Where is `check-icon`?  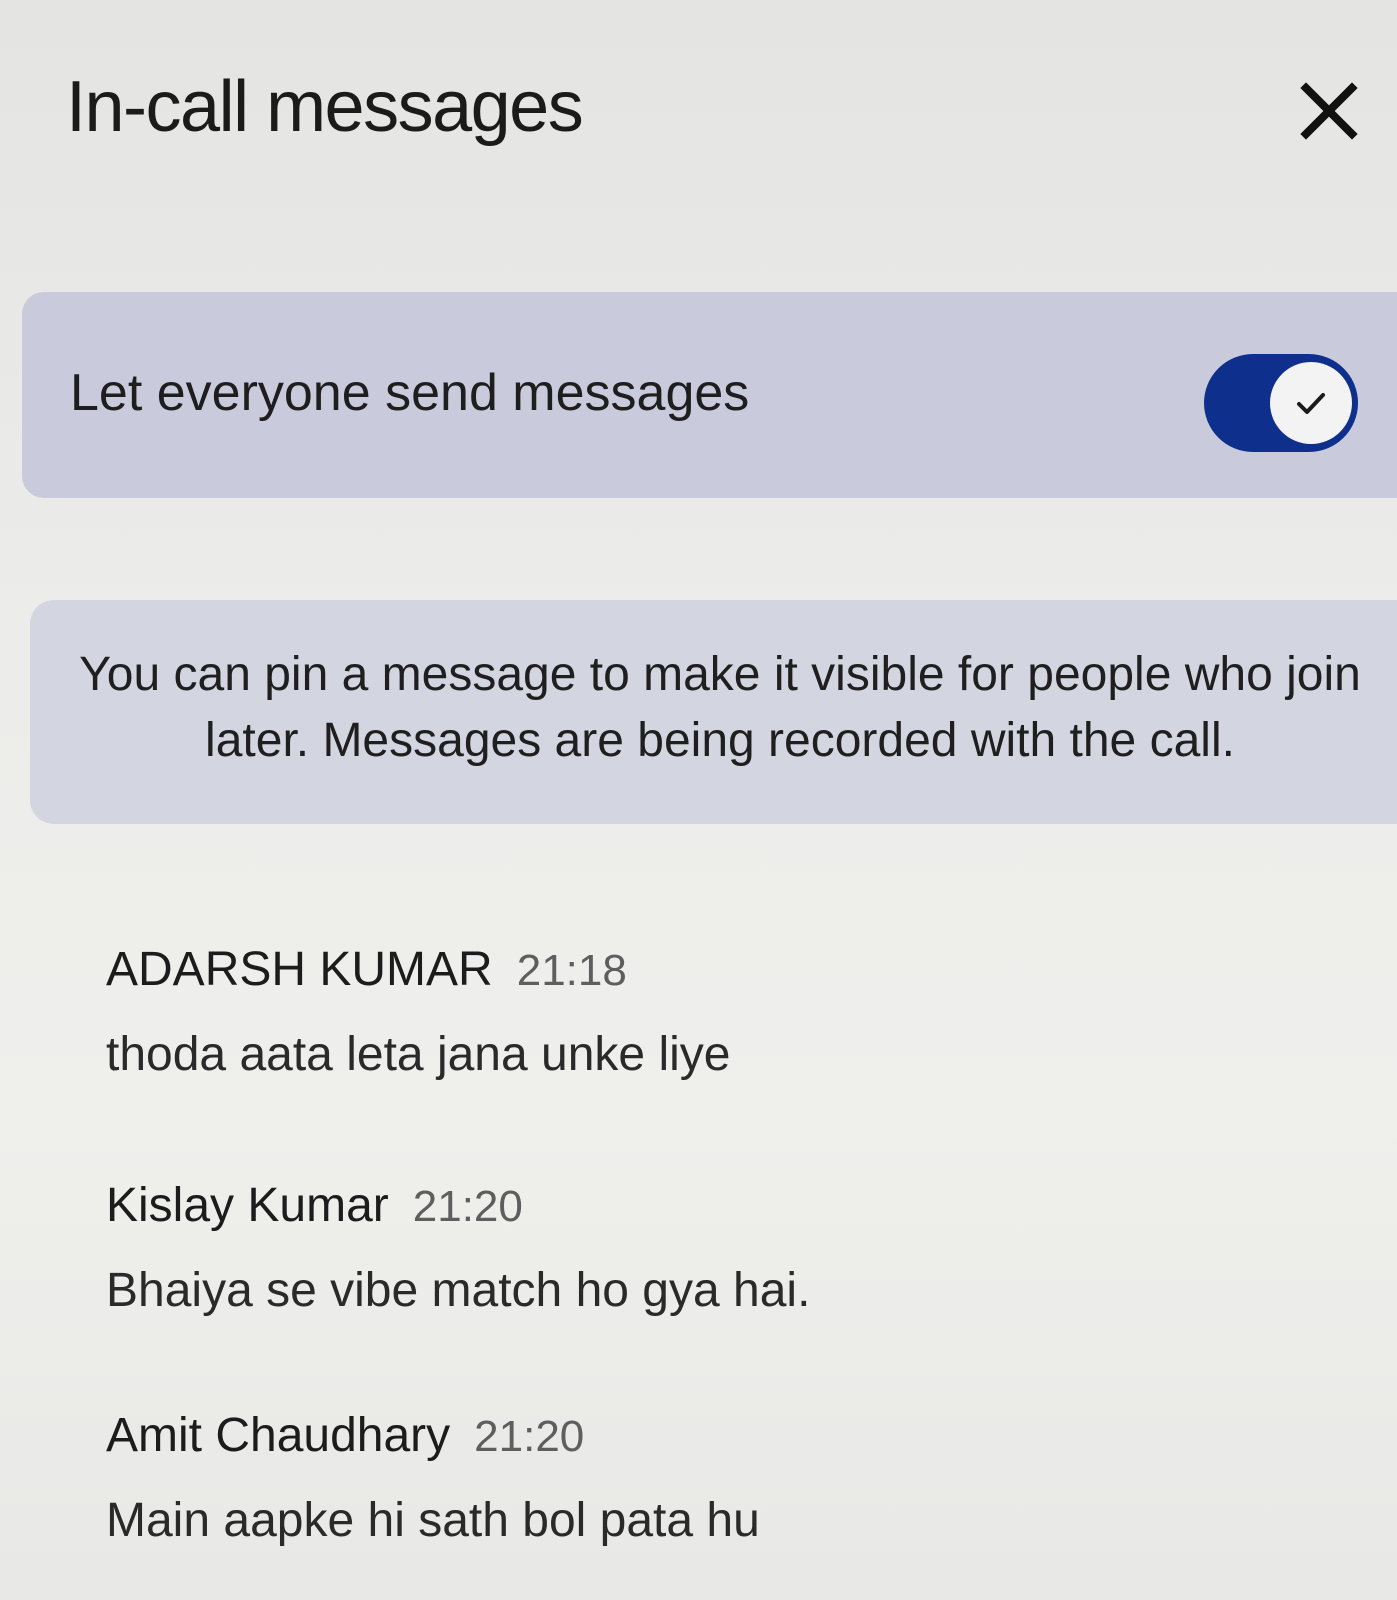 check-icon is located at coordinates (1311, 403).